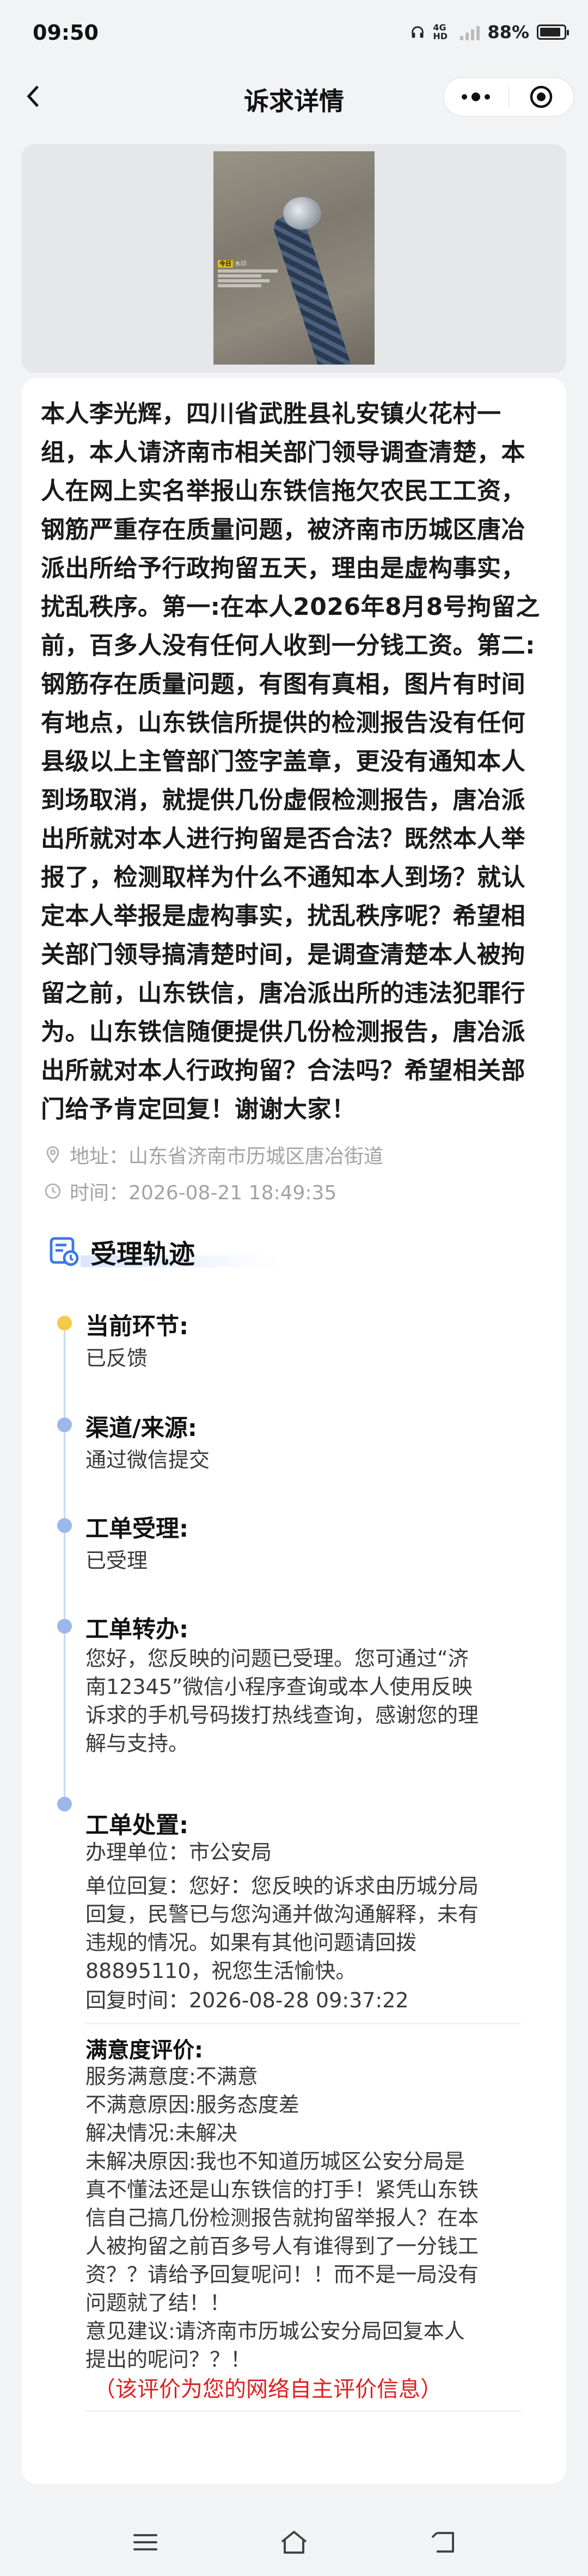 The width and height of the screenshot is (588, 2576). What do you see at coordinates (271, 414) in the screenshot?
I see `complaint-line: 本人李光辉，四川省武胜县礼安镇火花村一` at bounding box center [271, 414].